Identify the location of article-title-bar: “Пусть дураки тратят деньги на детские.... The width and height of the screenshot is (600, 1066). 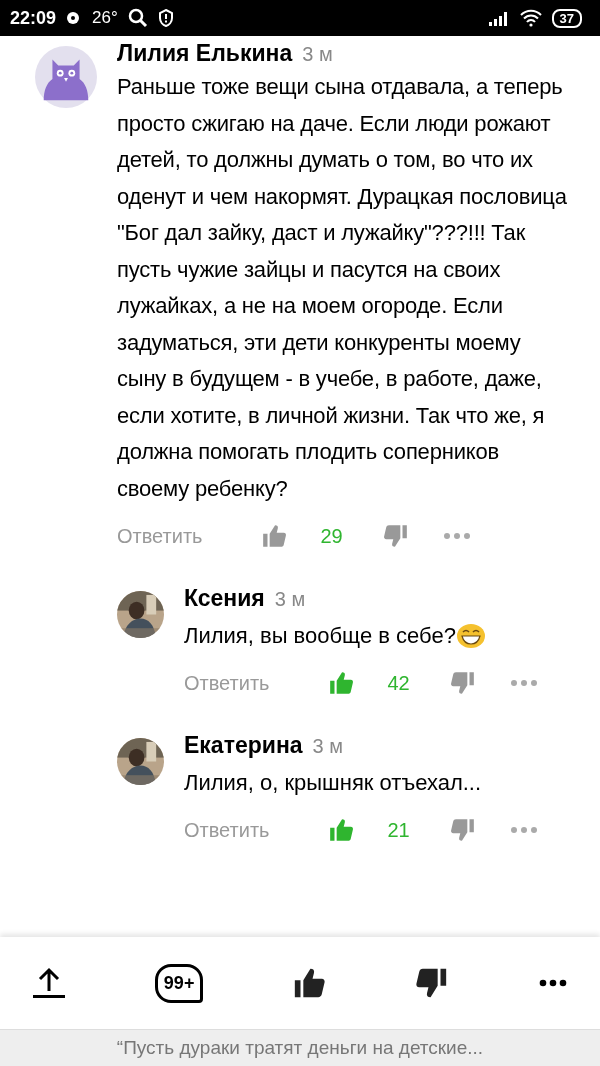
(300, 1047).